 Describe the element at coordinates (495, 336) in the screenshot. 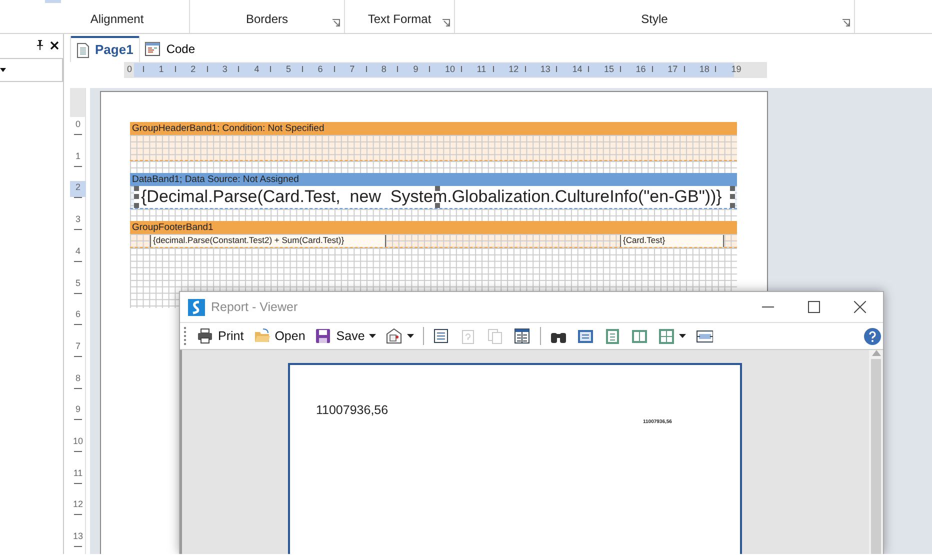

I see `copy-icon` at that location.